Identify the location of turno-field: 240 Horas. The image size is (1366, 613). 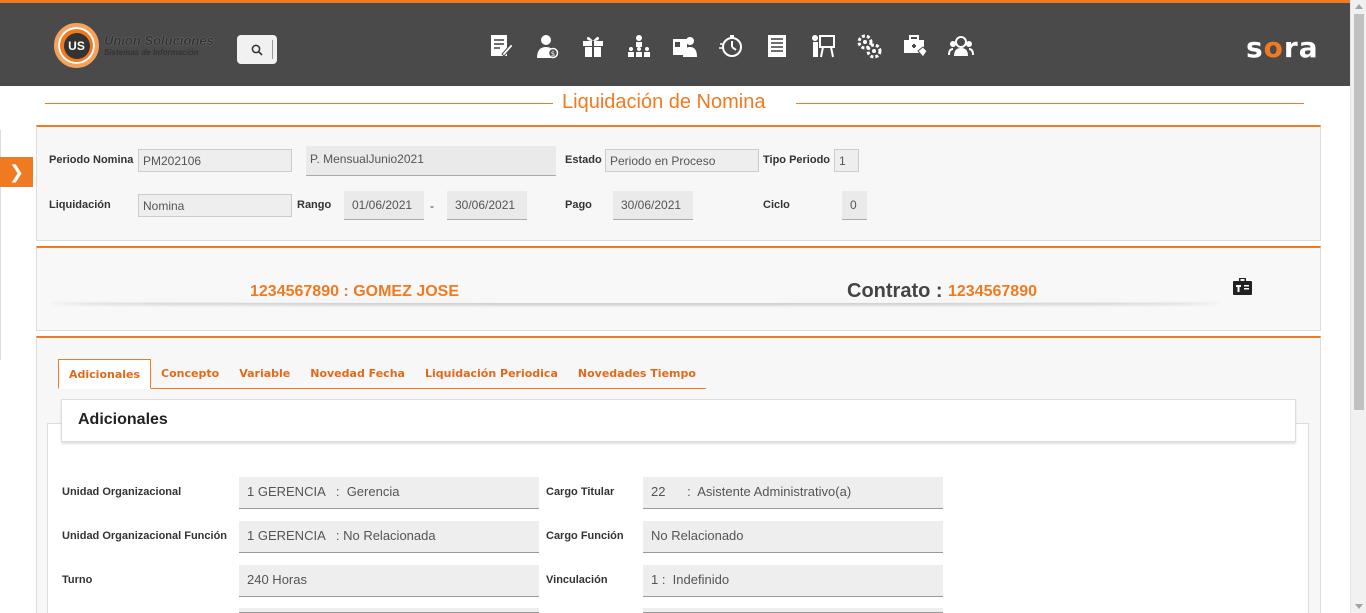
(389, 581).